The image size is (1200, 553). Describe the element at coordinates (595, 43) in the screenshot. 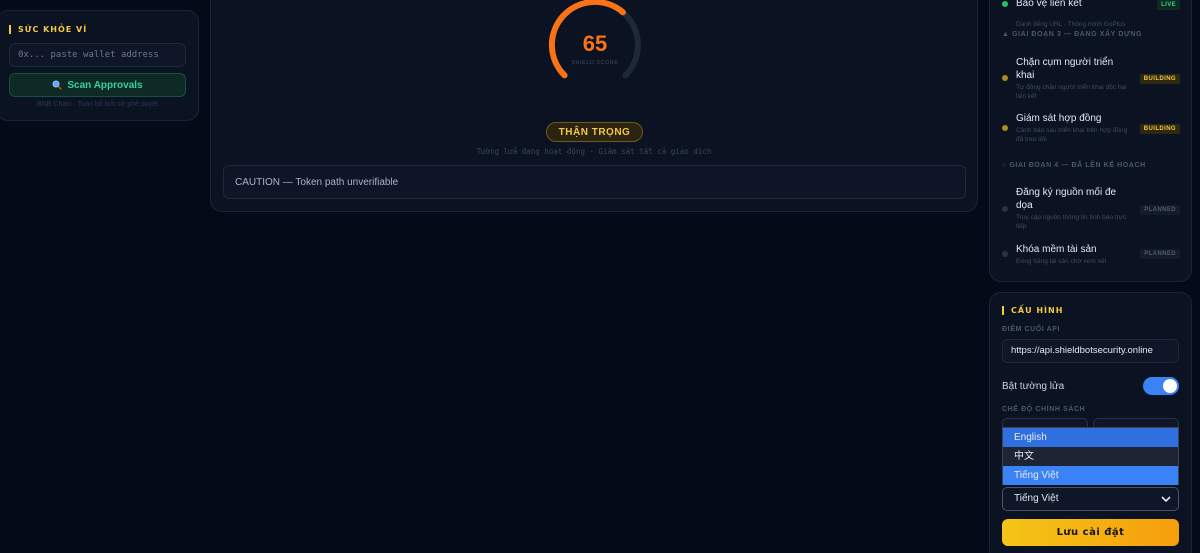

I see `shield-score-value: 65` at that location.